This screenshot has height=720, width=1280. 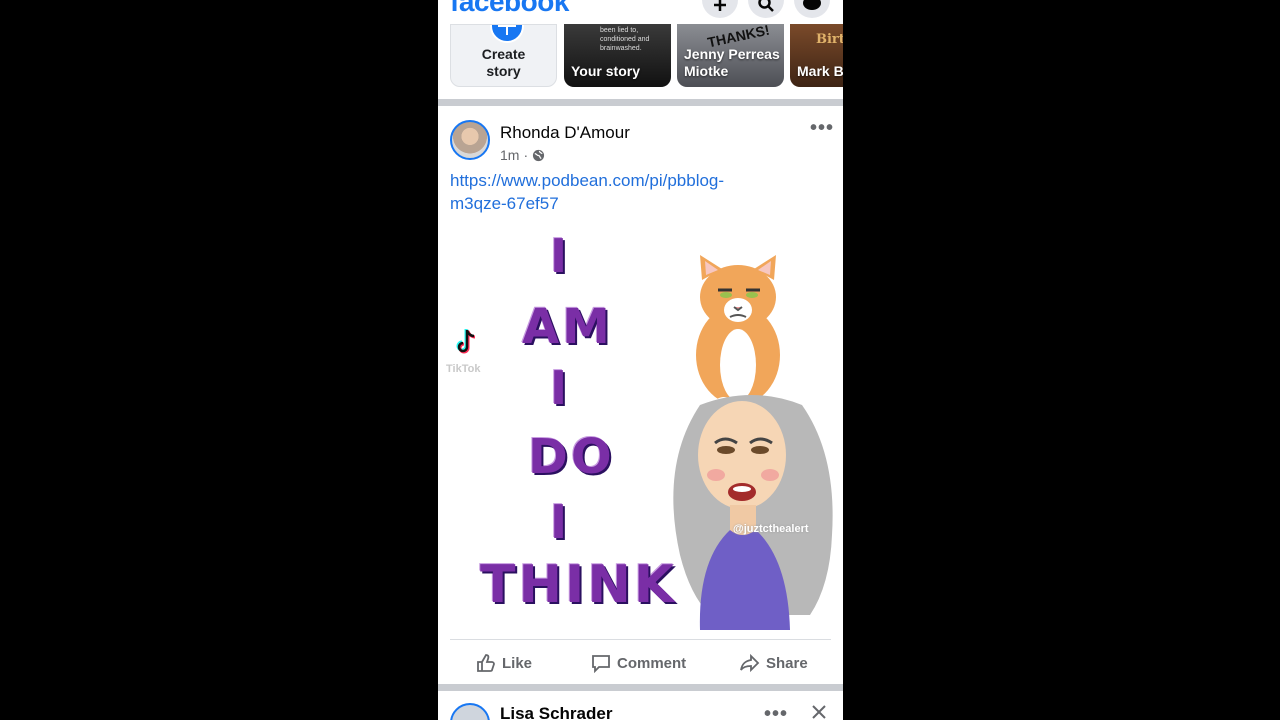 I want to click on next-feed-post: Lisa Schrader •••, so click(x=640, y=705).